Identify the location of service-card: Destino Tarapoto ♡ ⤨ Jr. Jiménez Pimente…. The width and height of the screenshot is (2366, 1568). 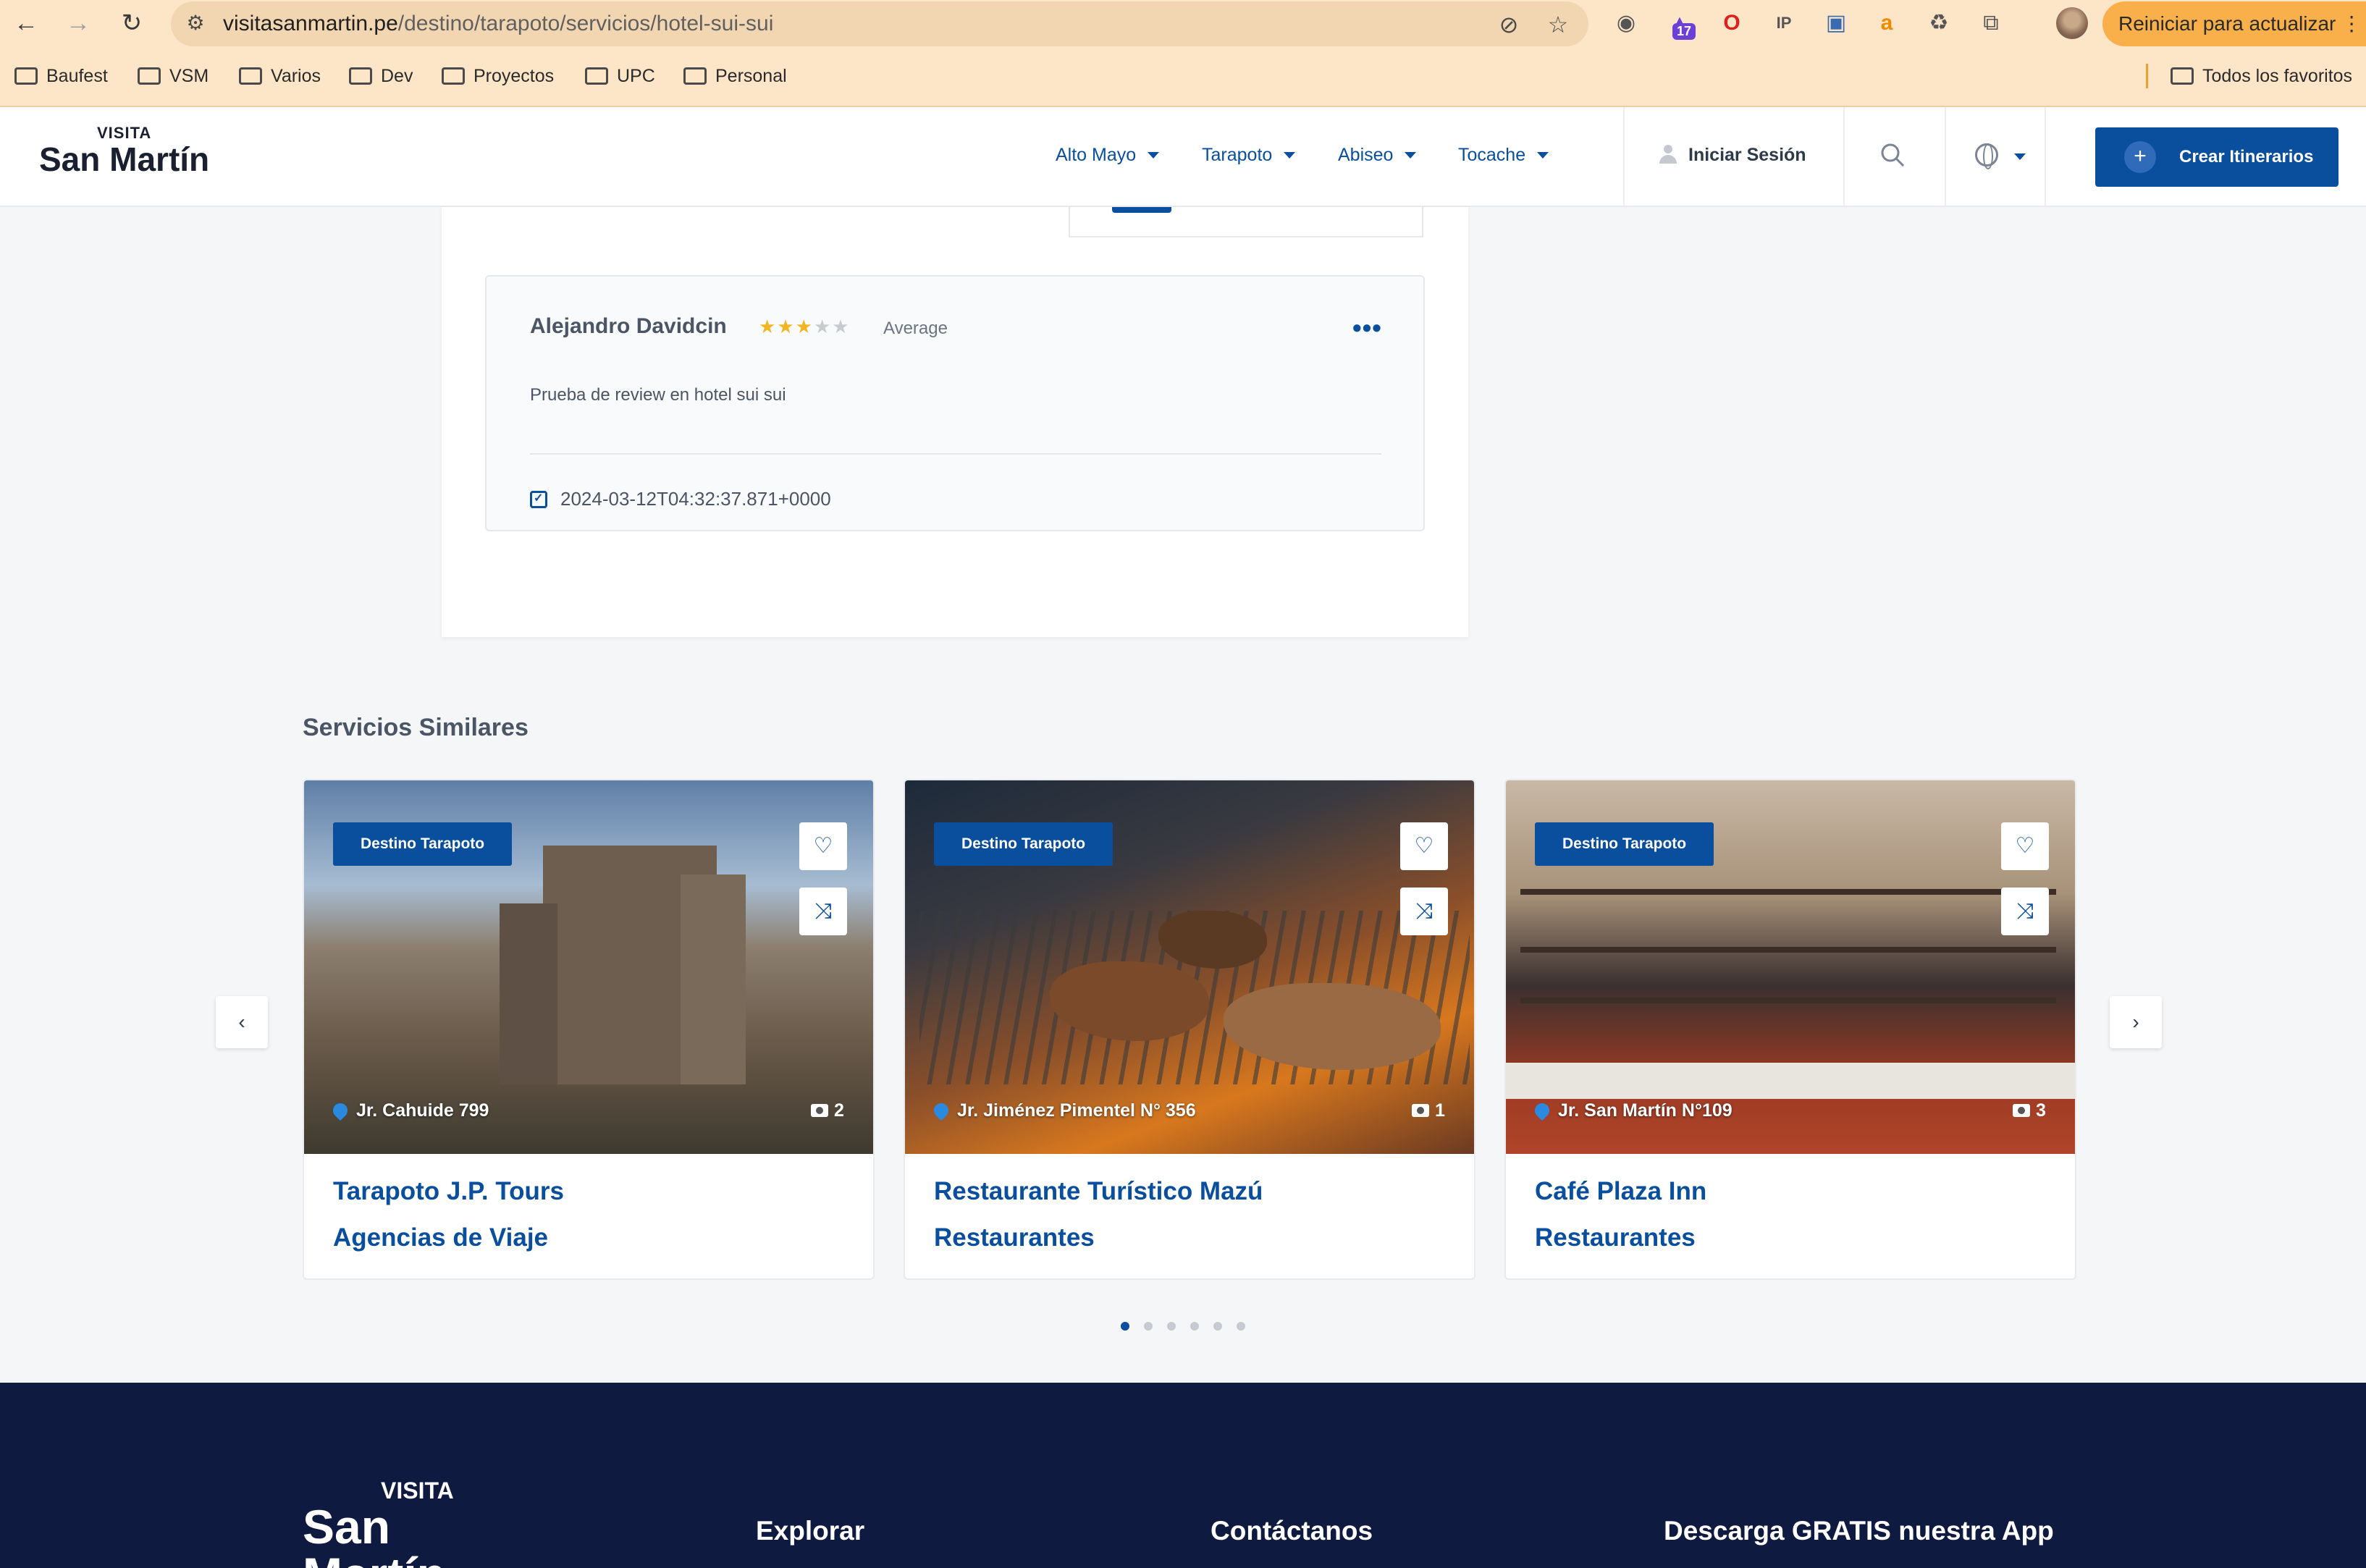
(1189, 1029).